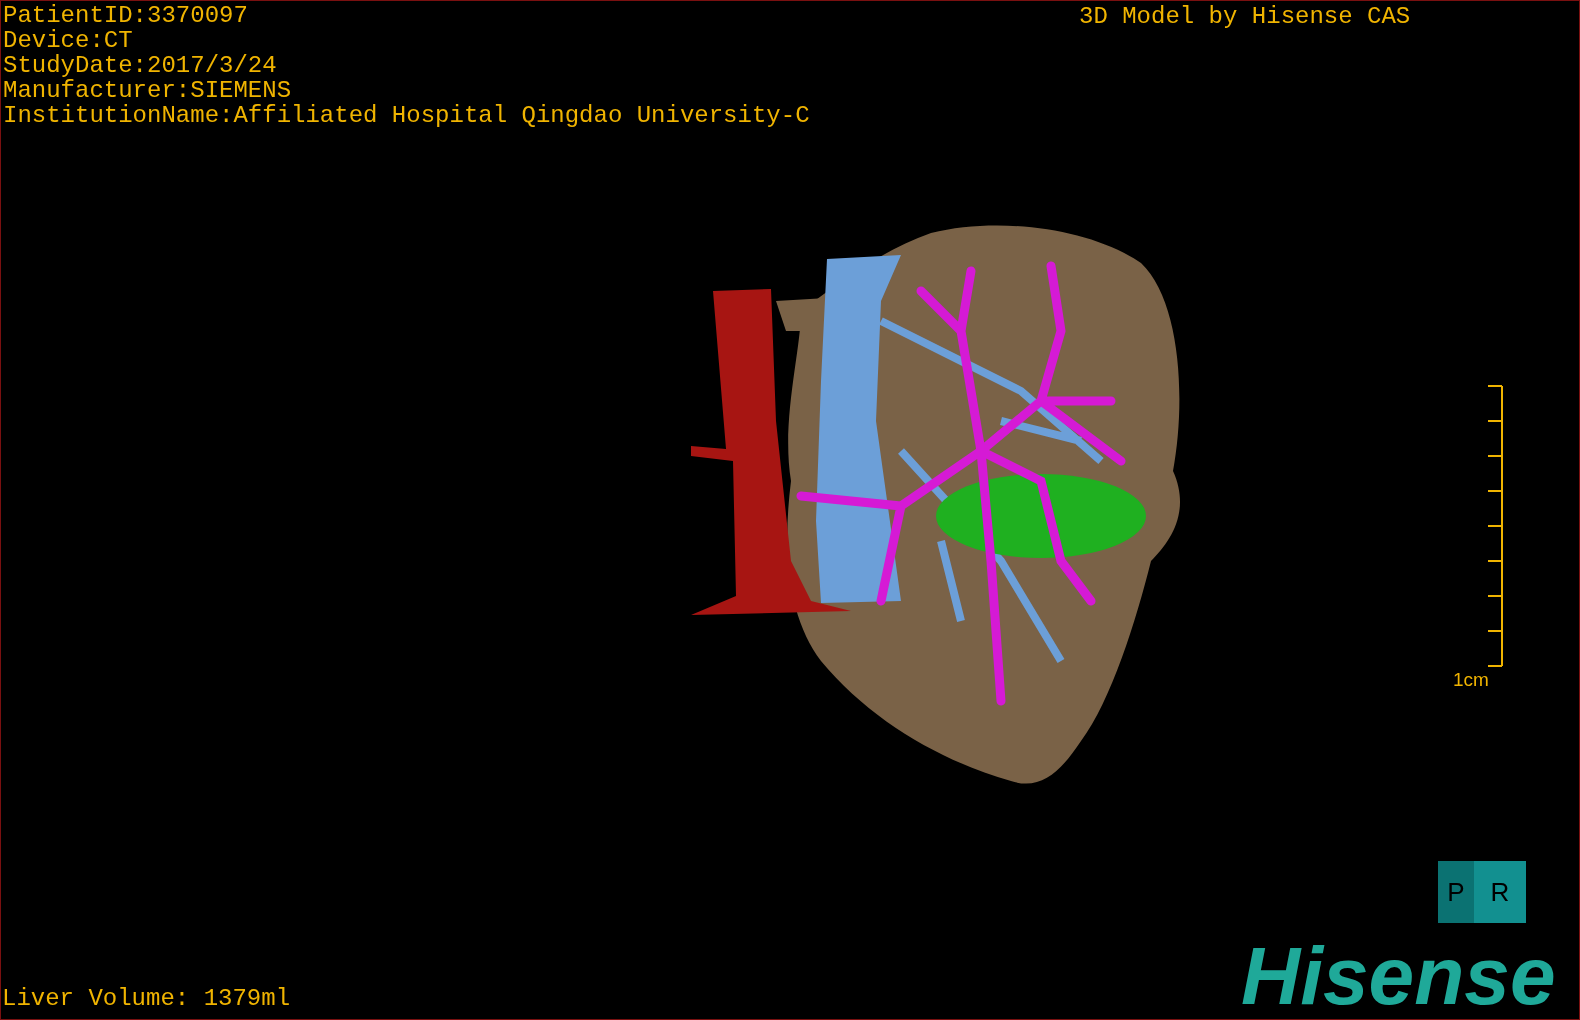 This screenshot has width=1580, height=1020. I want to click on scale-label: 1cm, so click(1471, 680).